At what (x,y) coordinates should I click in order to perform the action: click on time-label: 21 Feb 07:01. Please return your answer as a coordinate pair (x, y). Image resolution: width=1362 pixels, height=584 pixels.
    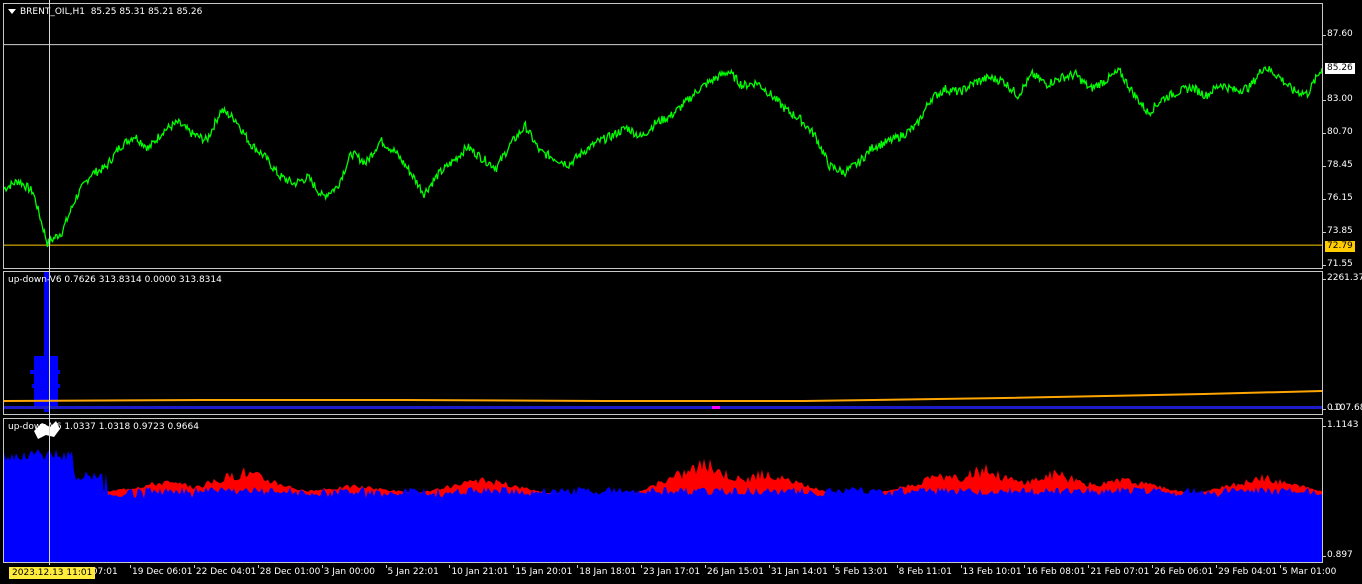
    Looking at the image, I should click on (1120, 572).